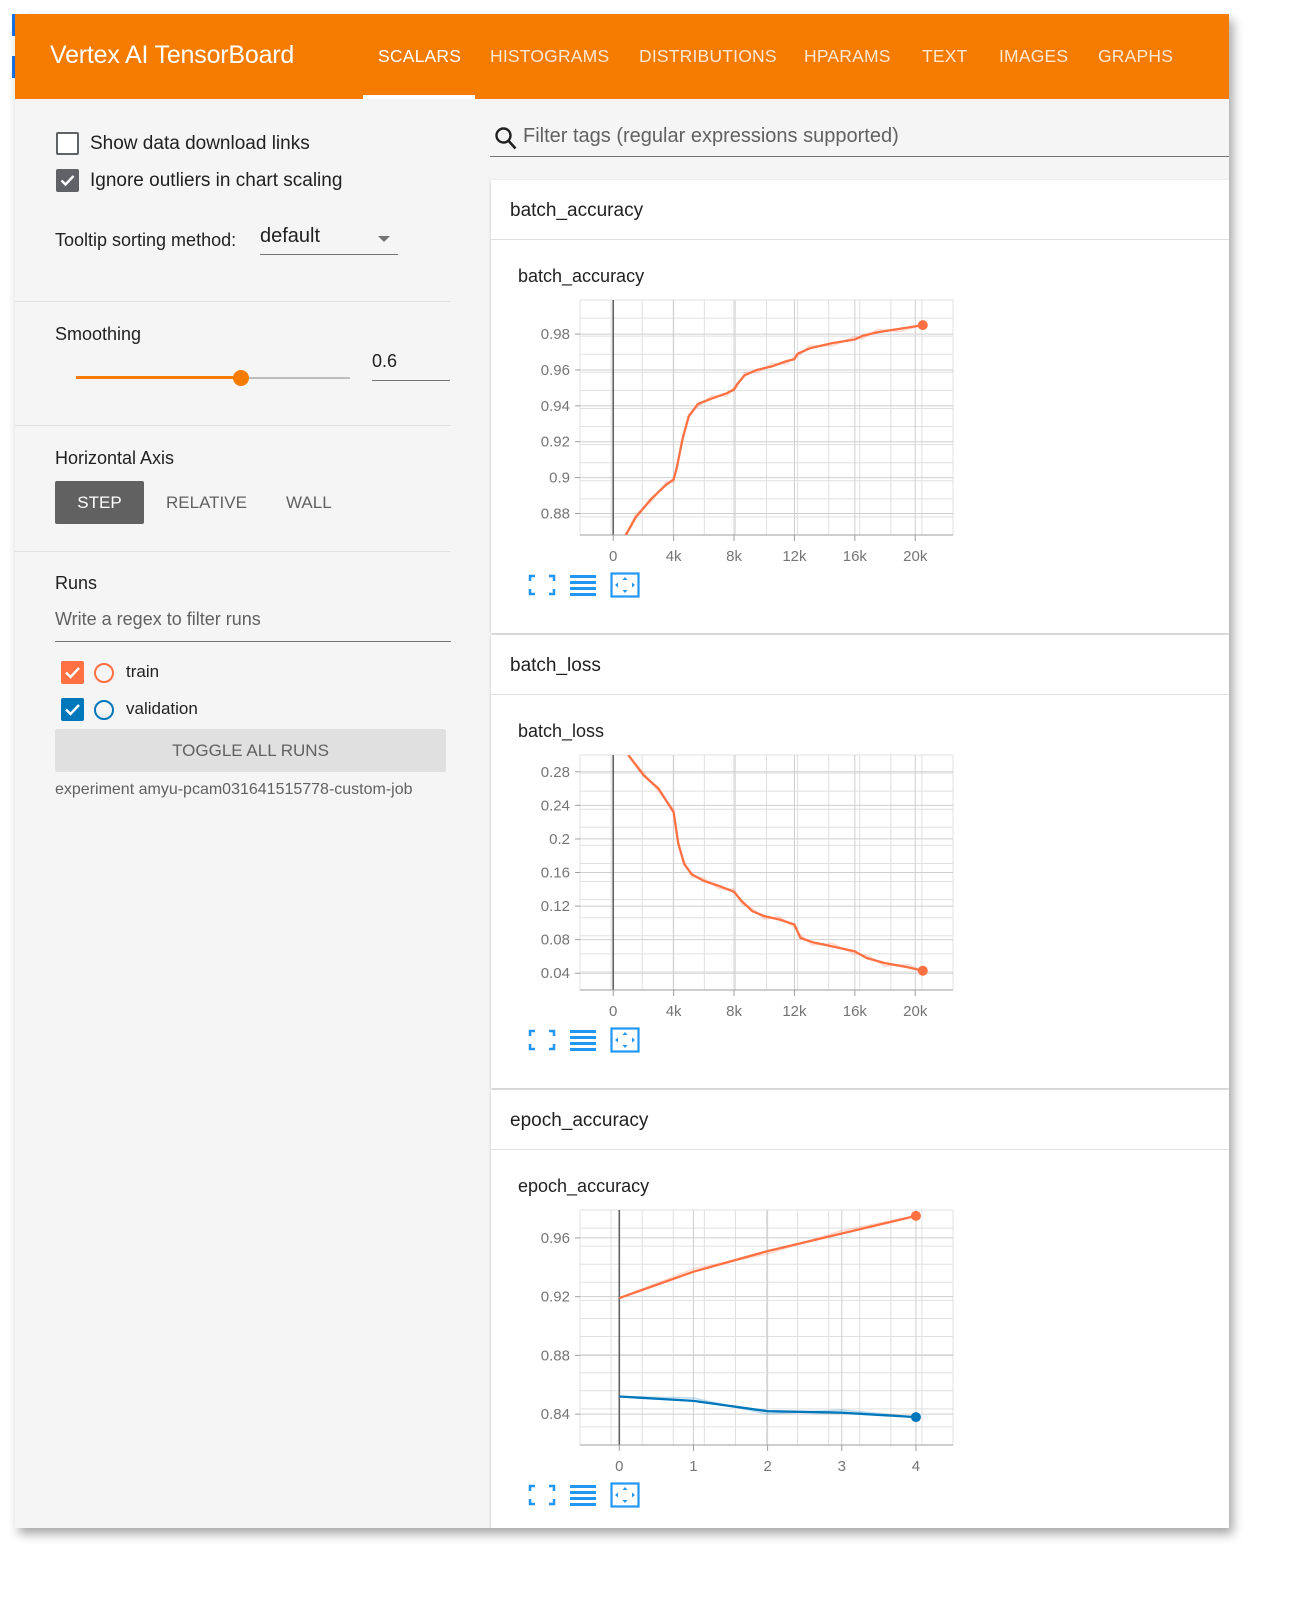 The width and height of the screenshot is (1297, 1600). I want to click on toggle-all-runs-button: TOGGLE ALL RUNS, so click(250, 750).